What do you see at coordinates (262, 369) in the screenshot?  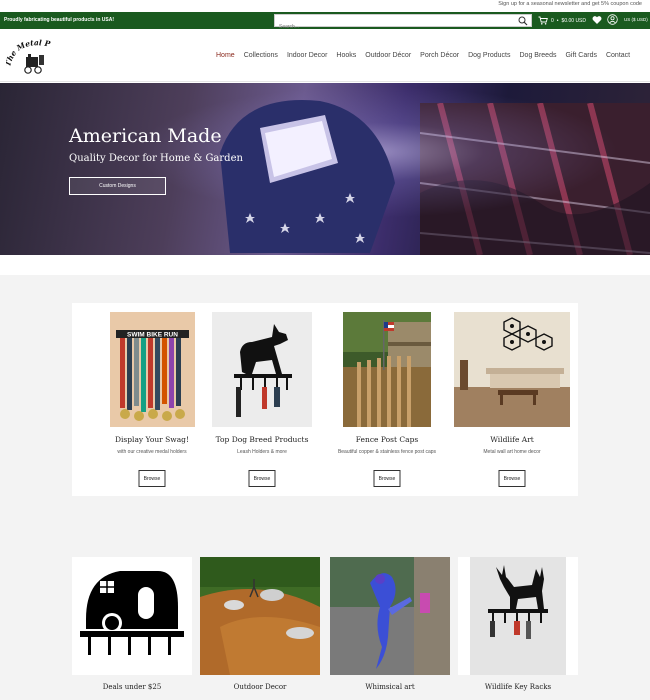 I see `dog-leash-holder-image` at bounding box center [262, 369].